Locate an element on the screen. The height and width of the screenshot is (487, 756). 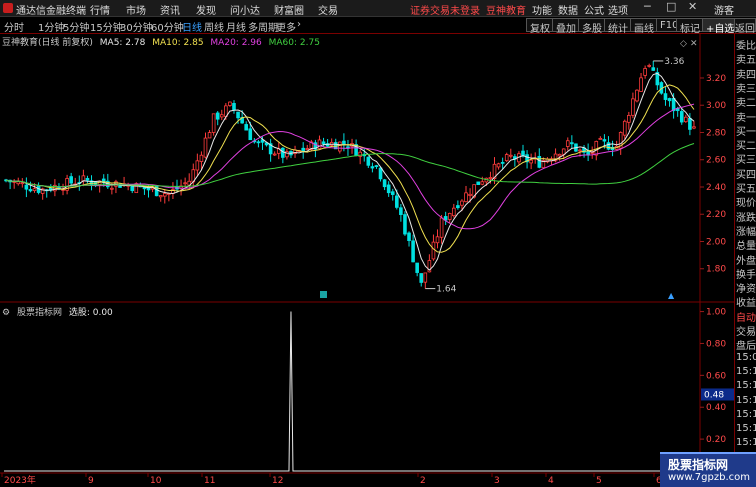
guest-label: 游客 is located at coordinates (724, 9).